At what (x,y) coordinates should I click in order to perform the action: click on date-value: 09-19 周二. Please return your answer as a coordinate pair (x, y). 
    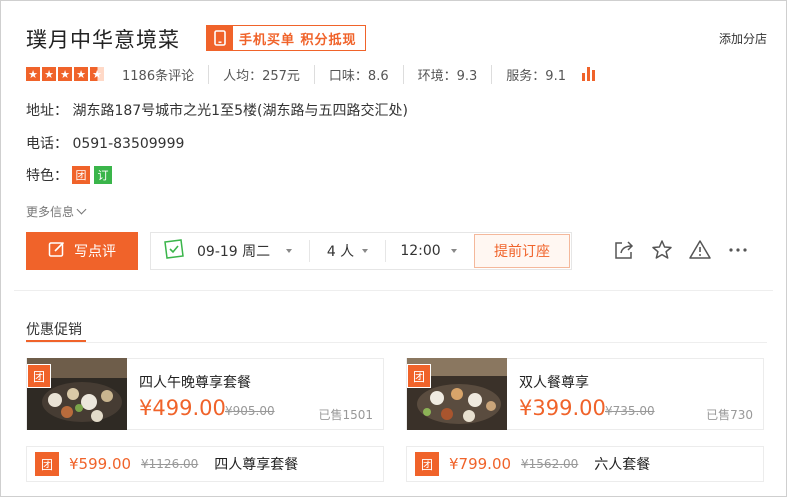
    Looking at the image, I should click on (234, 252).